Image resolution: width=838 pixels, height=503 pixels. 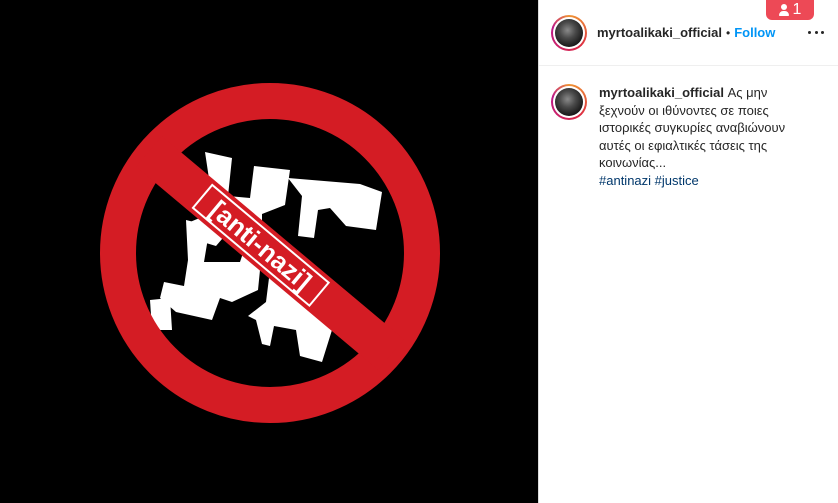 I want to click on caption-username: myrtoalikaki_official, so click(x=661, y=92).